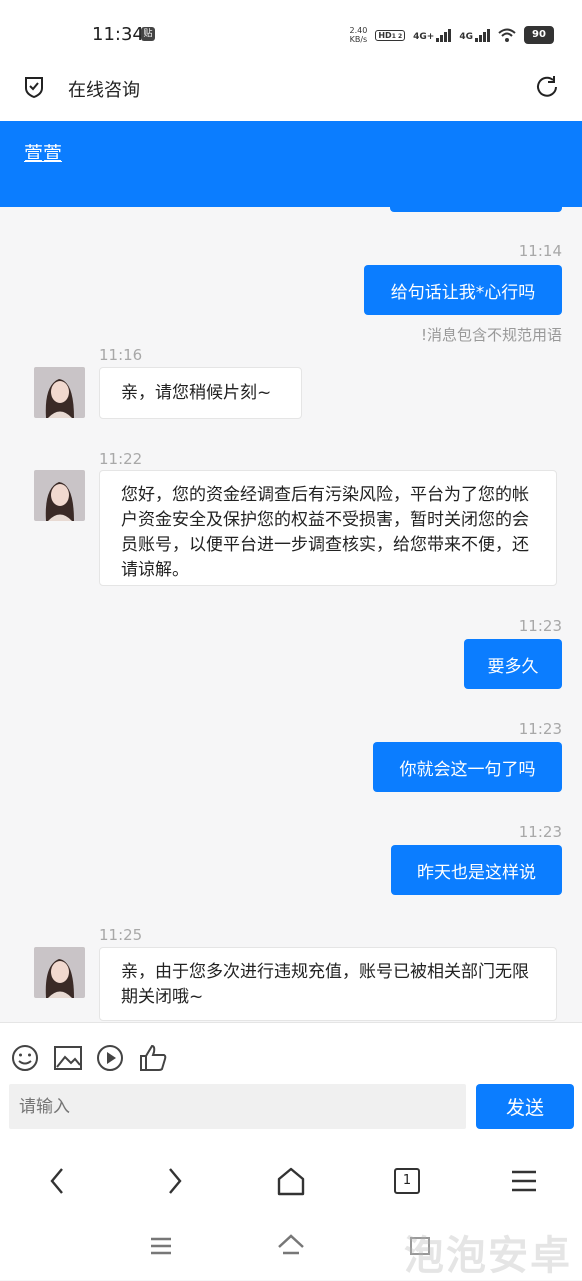  I want to click on incoming-message: 亲，请您稍候片刻~, so click(200, 393).